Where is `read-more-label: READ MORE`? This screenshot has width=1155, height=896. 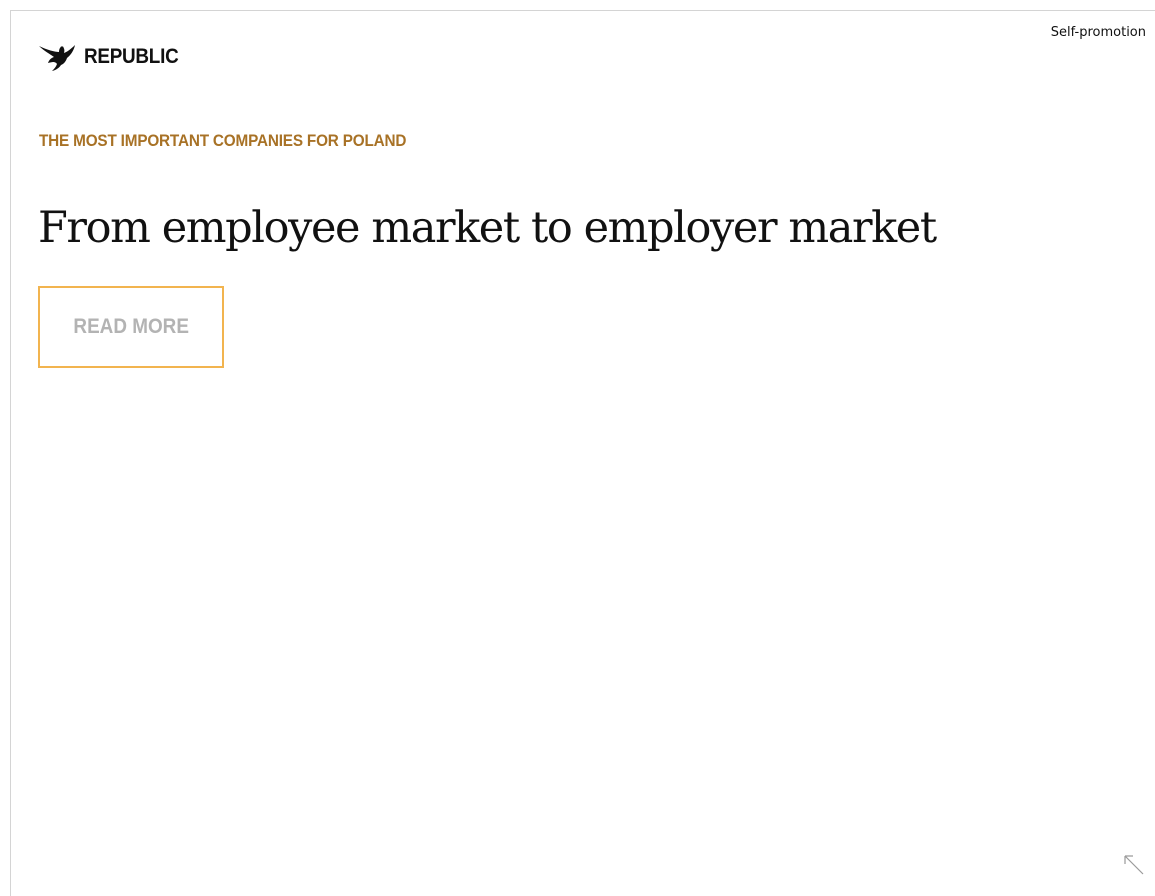
read-more-label: READ MORE is located at coordinates (131, 326).